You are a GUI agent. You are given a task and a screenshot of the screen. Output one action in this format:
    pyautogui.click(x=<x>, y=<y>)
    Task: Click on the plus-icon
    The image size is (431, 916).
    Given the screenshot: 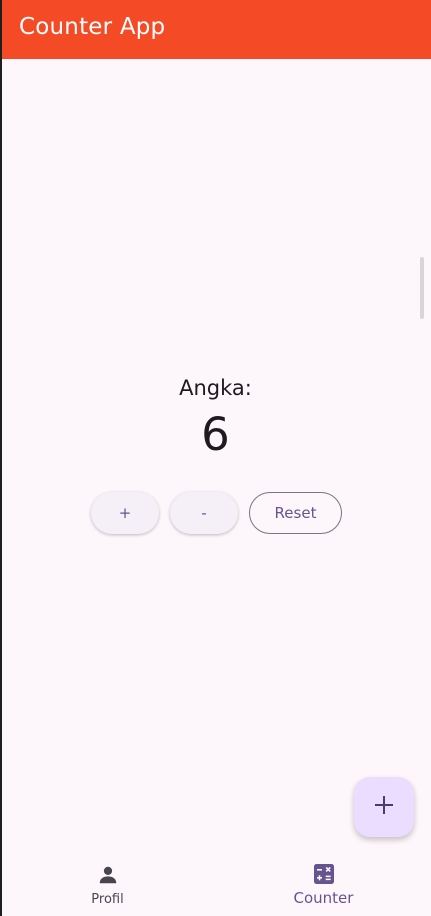 What is the action you would take?
    pyautogui.click(x=384, y=807)
    